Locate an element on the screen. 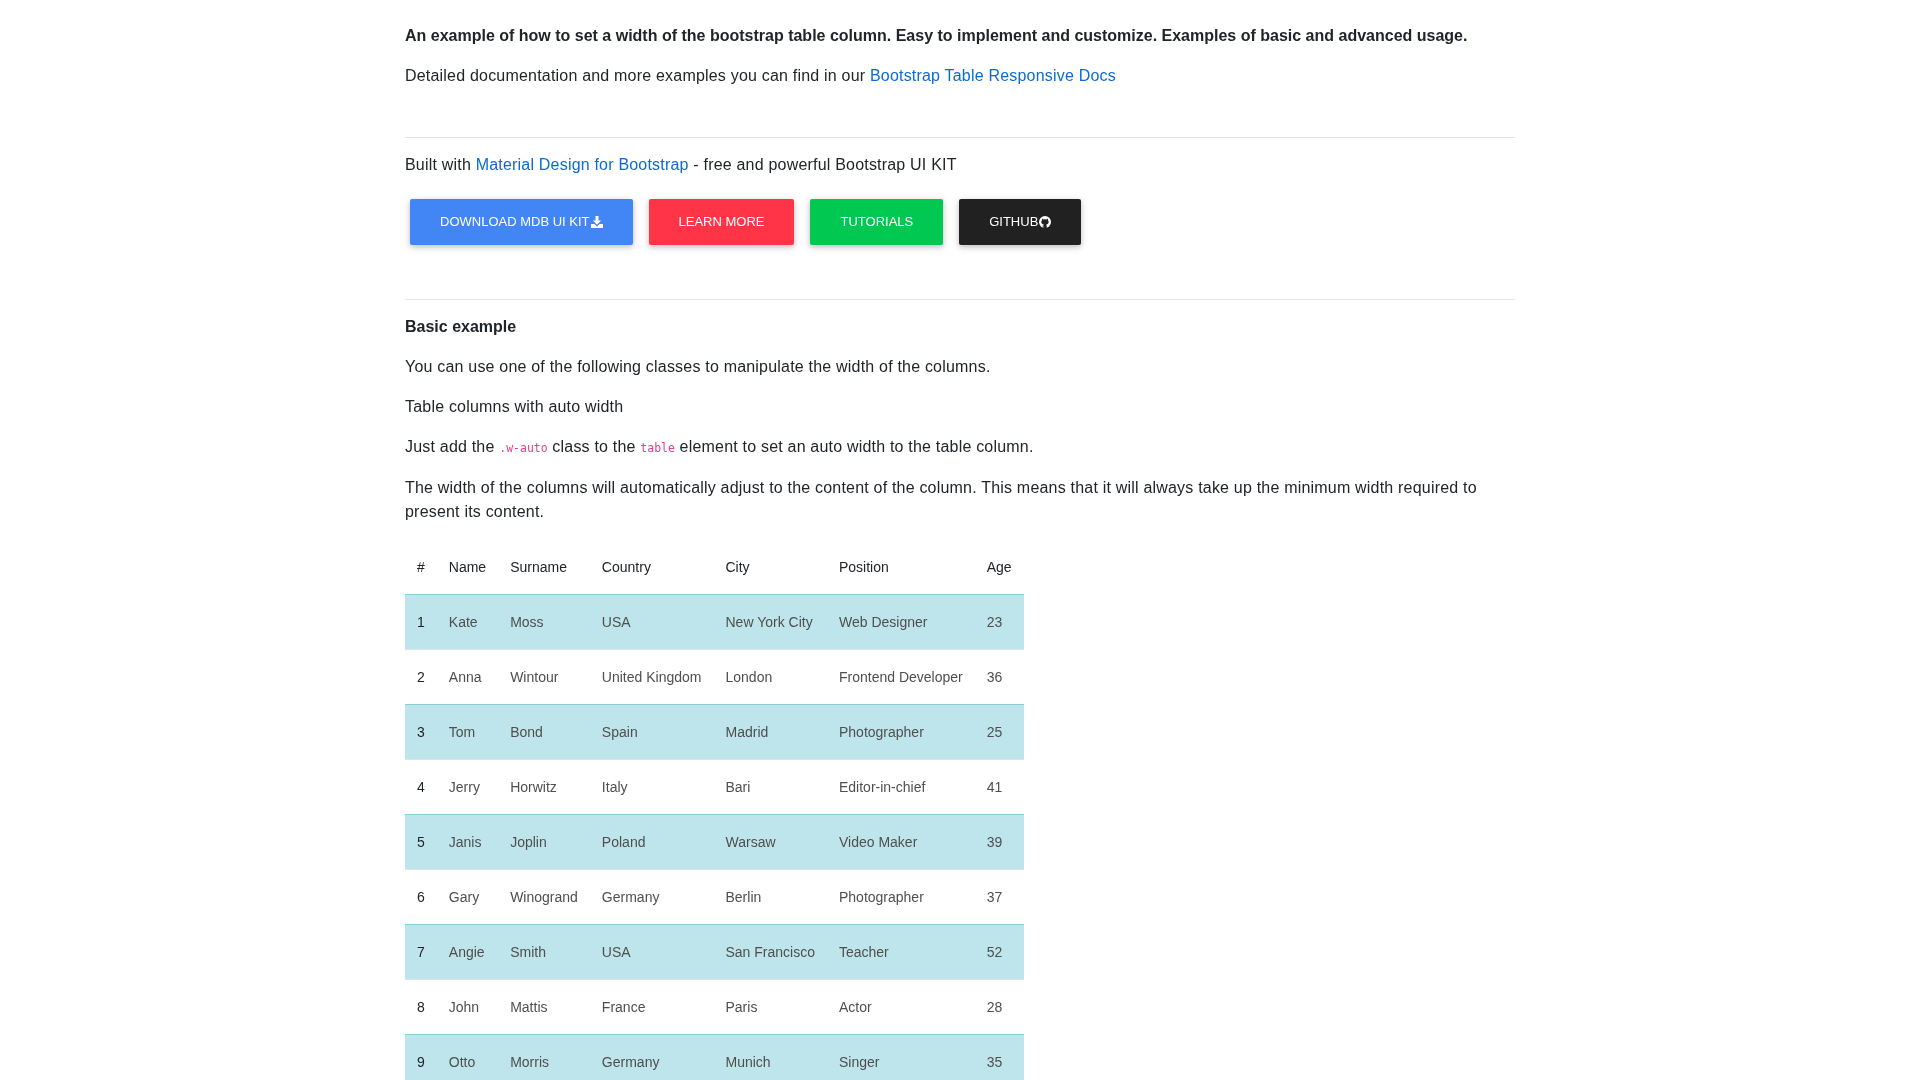 The image size is (1920, 1080). table-cell: 25 is located at coordinates (999, 732).